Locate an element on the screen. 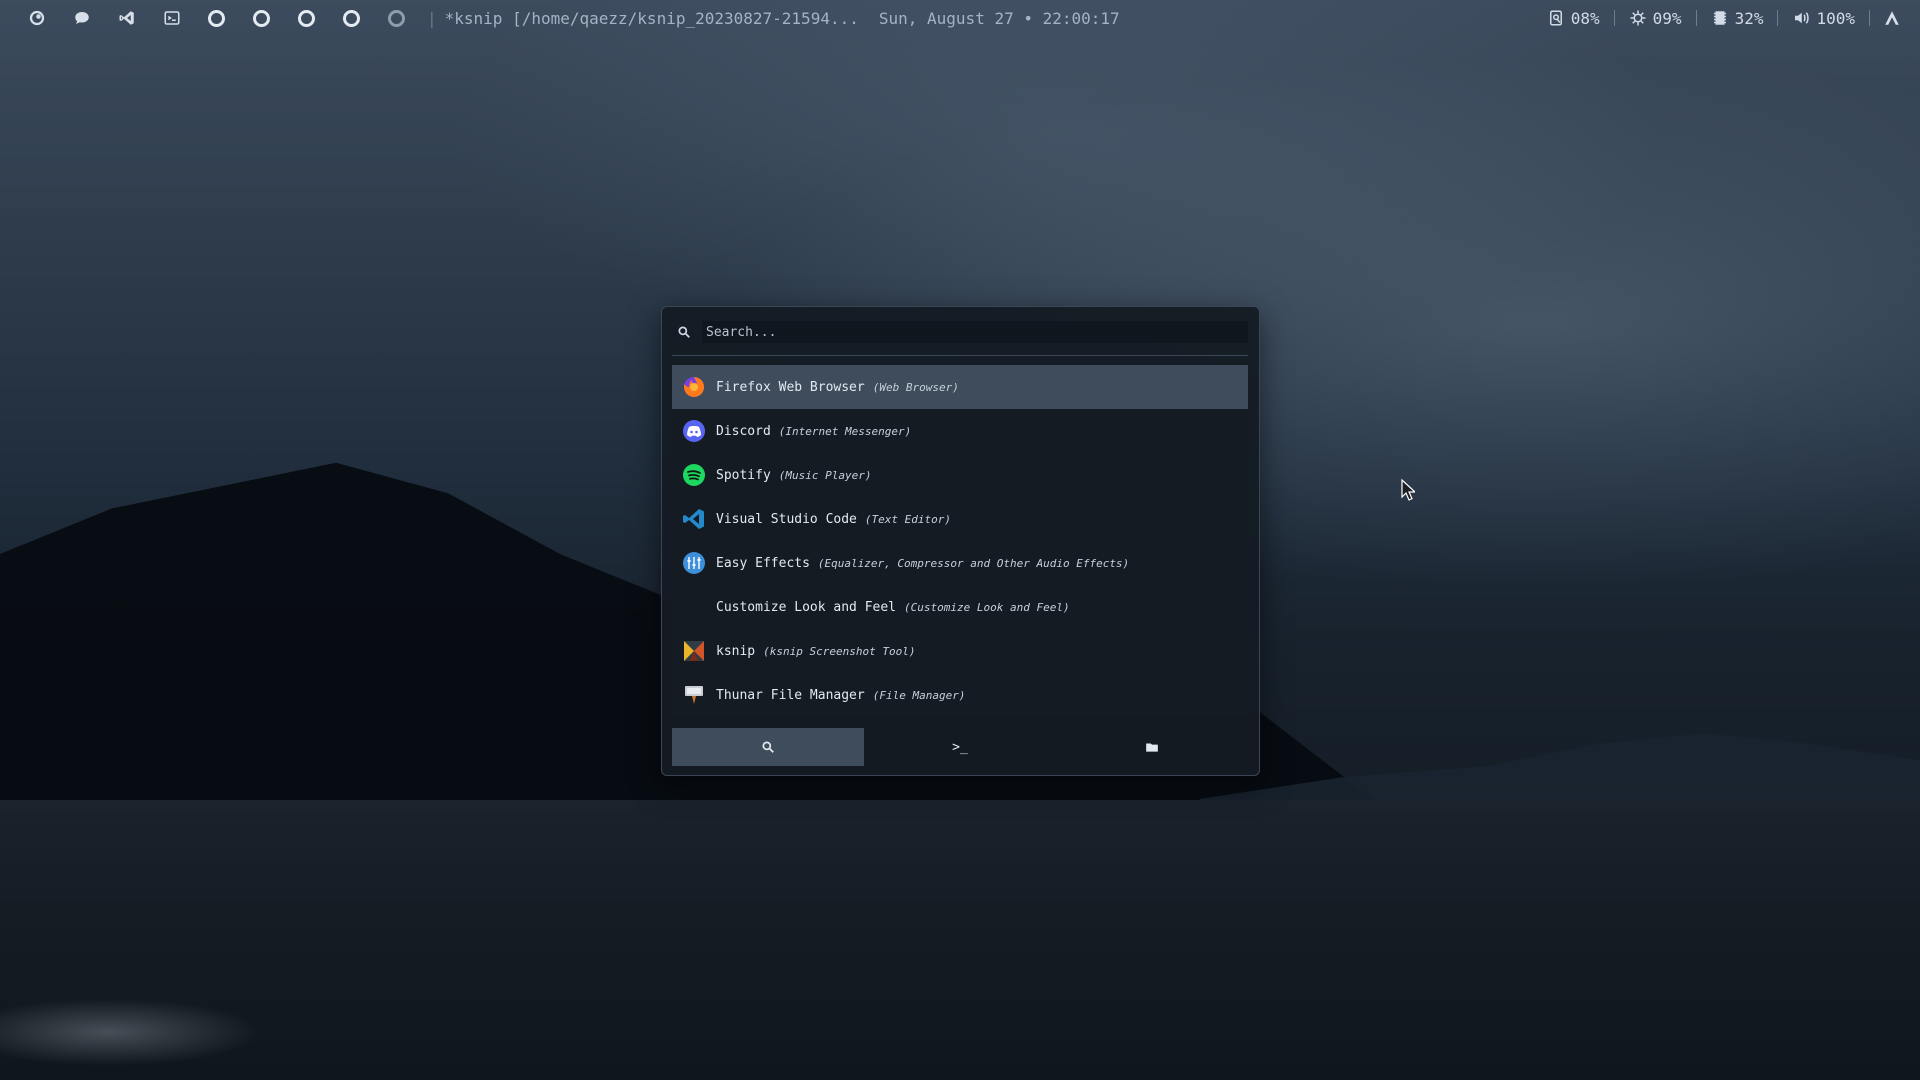  easyeffects-icon is located at coordinates (694, 563).